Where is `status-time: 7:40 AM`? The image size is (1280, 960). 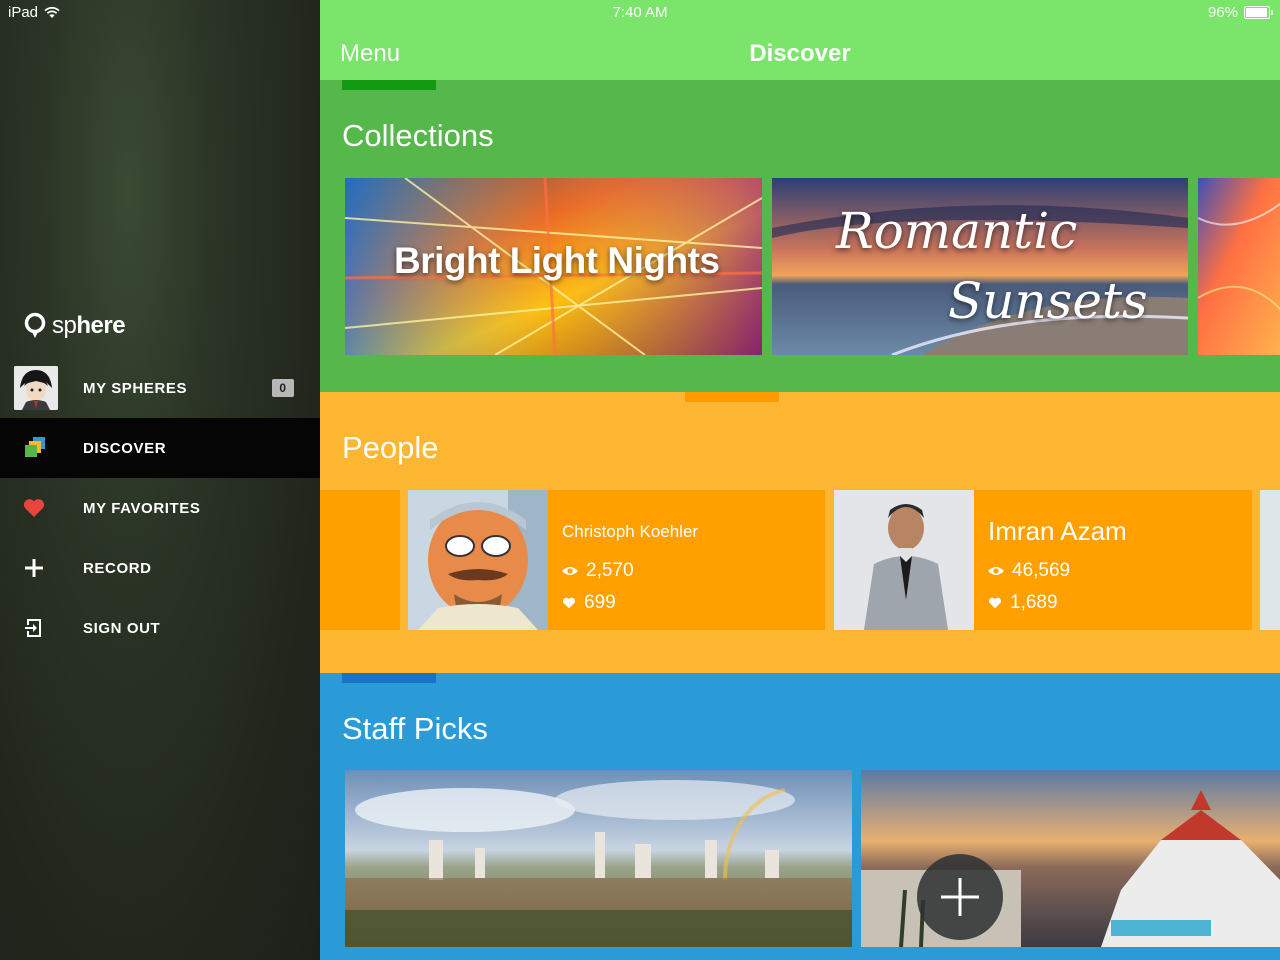 status-time: 7:40 AM is located at coordinates (640, 12).